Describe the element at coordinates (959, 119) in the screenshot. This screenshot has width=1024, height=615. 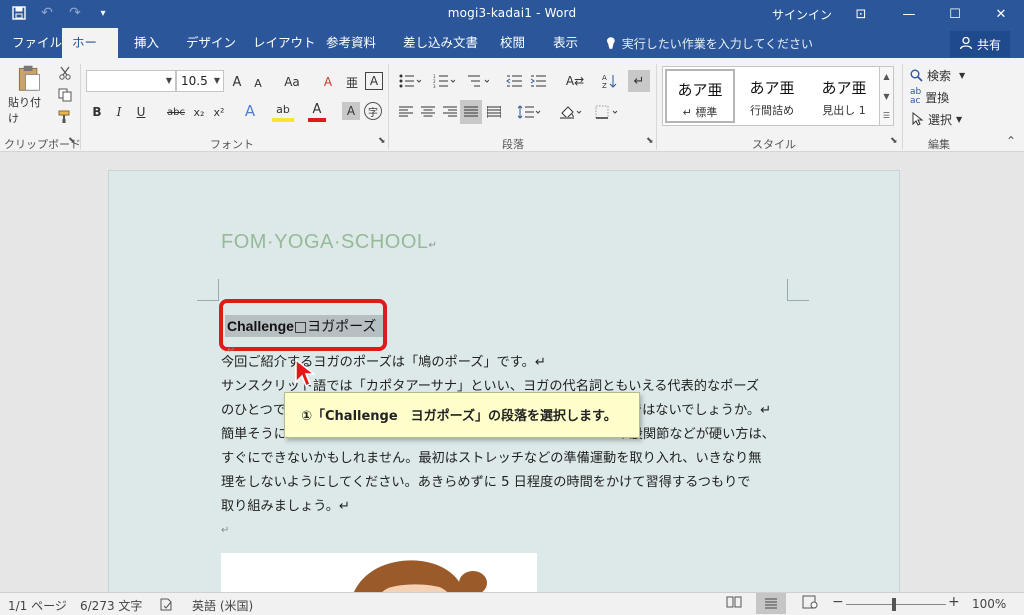
I see `chevron-down-icon: ▼` at that location.